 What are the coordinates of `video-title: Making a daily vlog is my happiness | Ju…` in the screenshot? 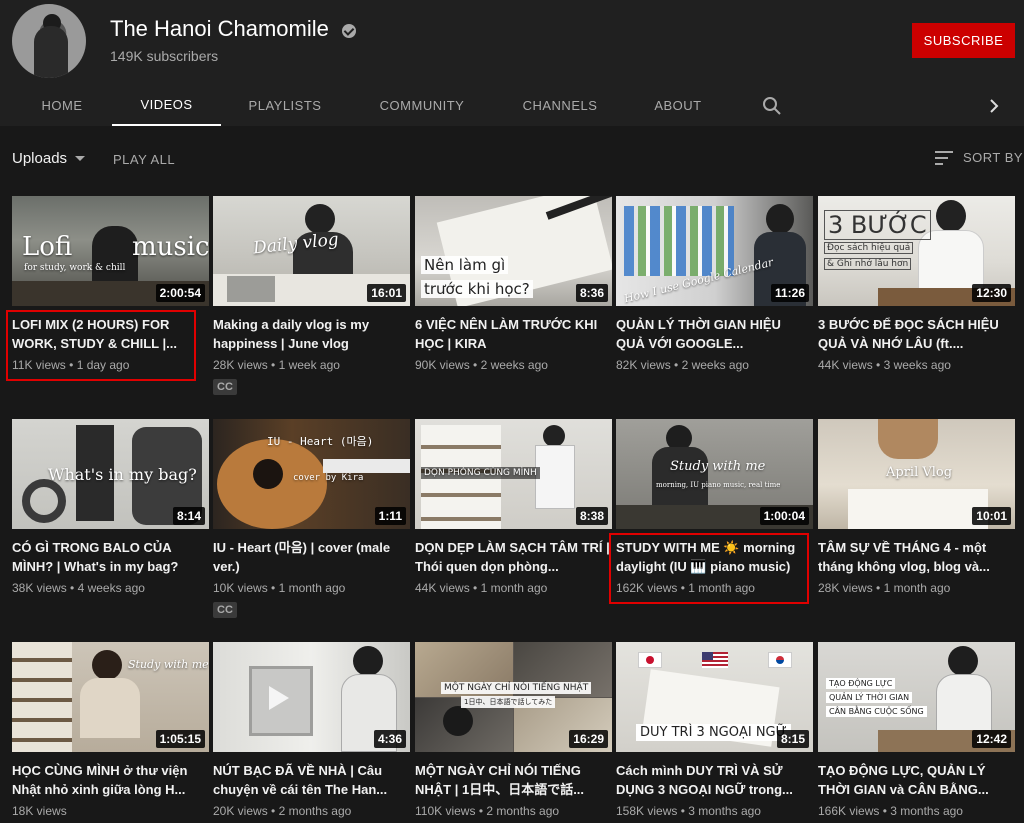 It's located at (311, 334).